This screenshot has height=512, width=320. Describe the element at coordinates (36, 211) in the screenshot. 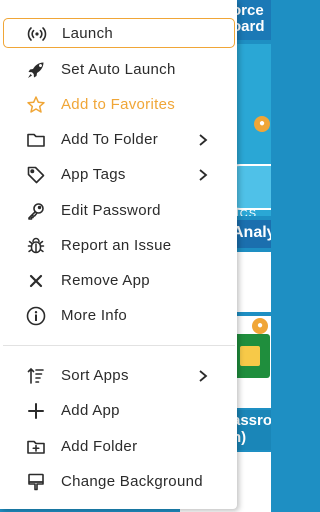

I see `key-icon` at that location.